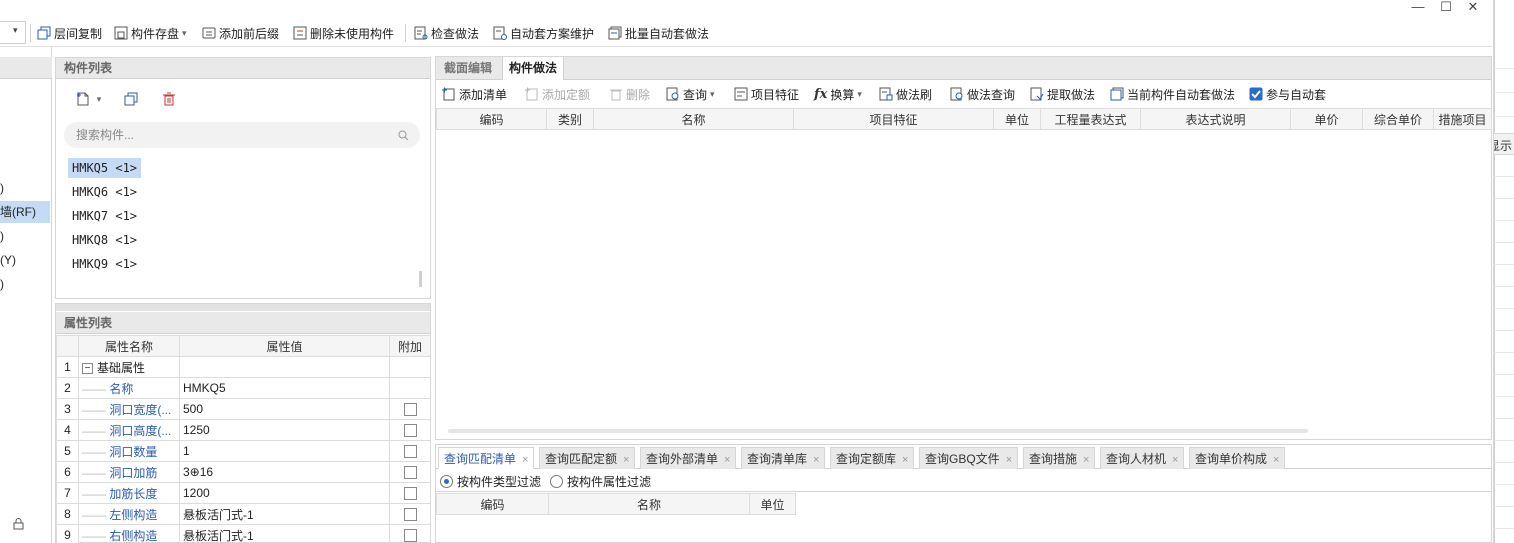  I want to click on table-row: 1 − 基础属性, so click(243, 367).